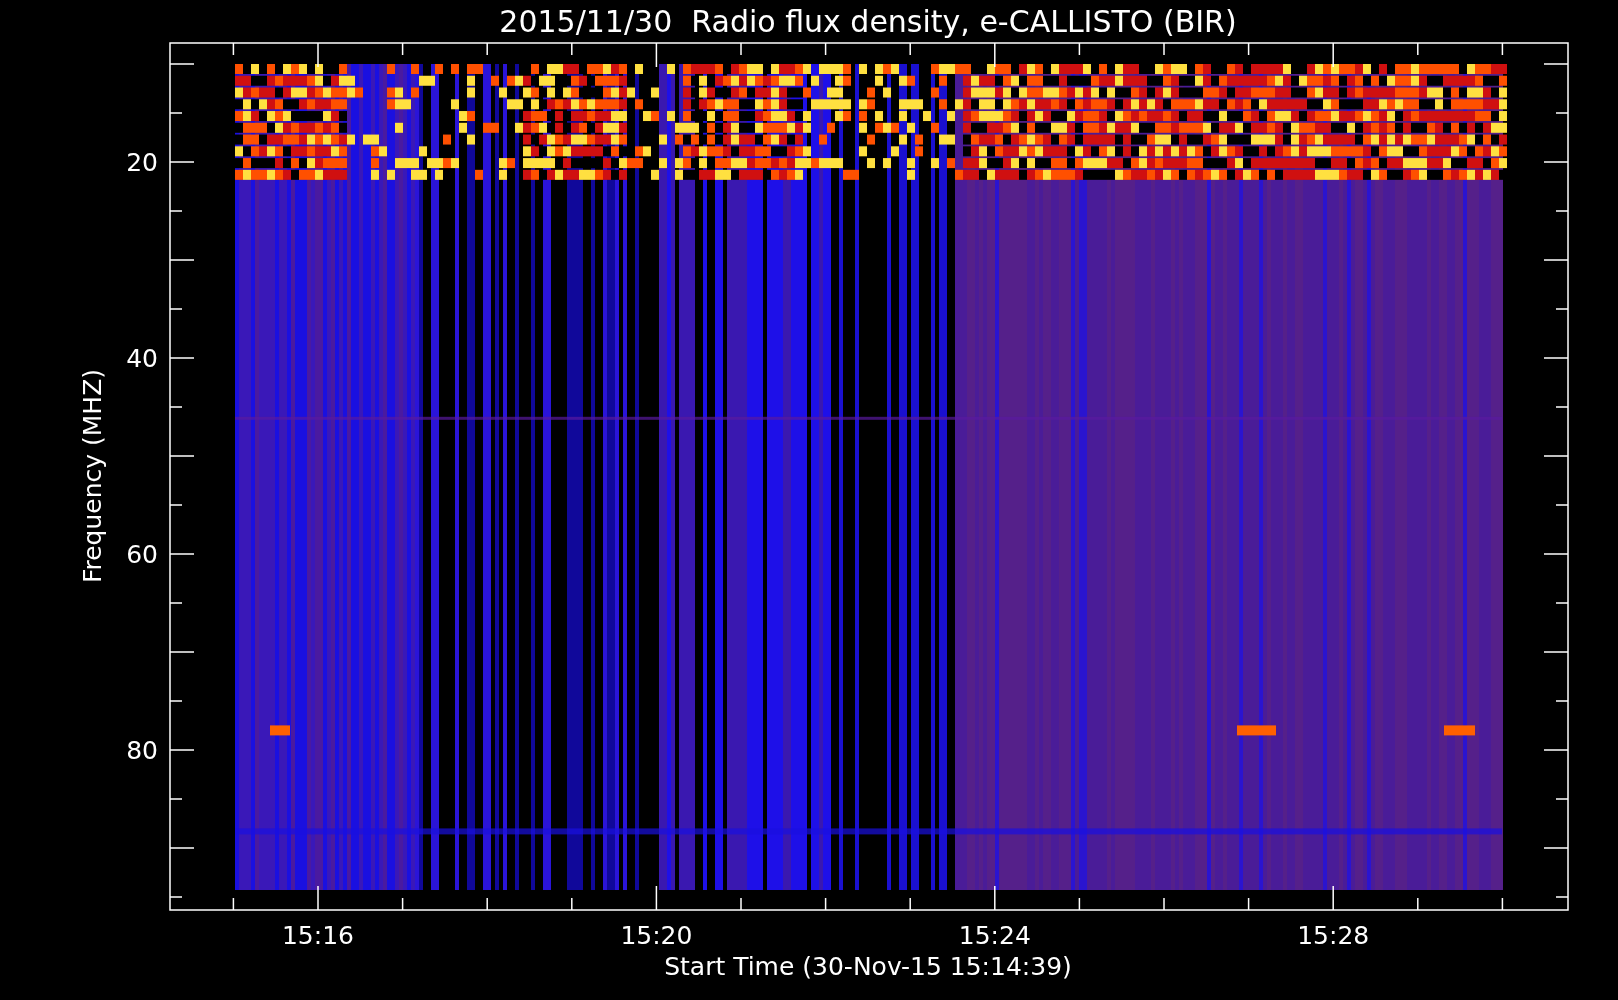  What do you see at coordinates (142, 358) in the screenshot?
I see `tick-label: 40` at bounding box center [142, 358].